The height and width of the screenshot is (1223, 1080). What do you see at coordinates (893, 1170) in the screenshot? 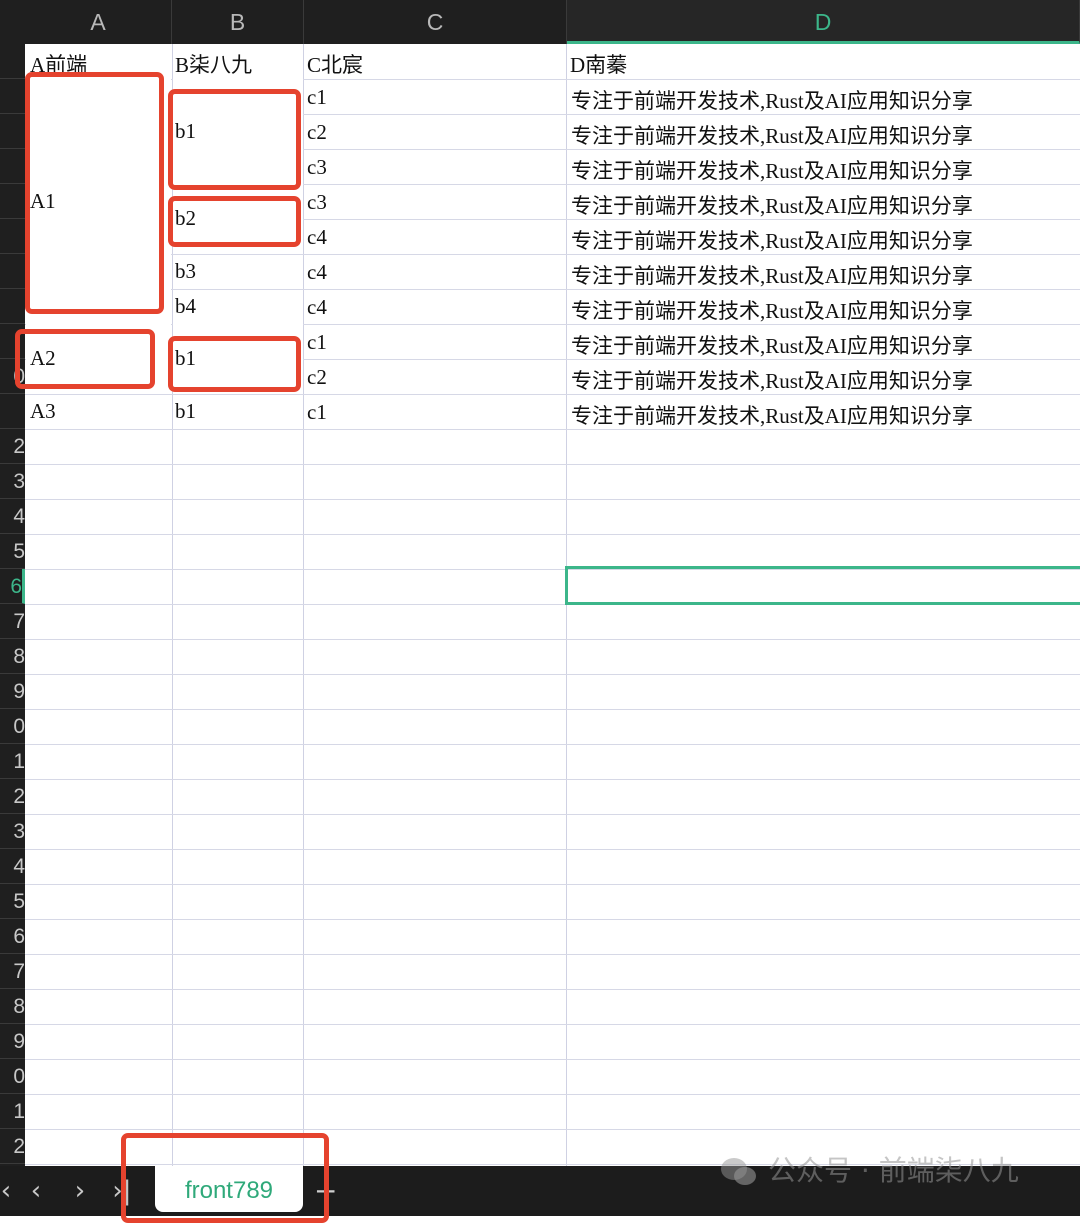
I see `watermark-text: 公众号 · 前端柒八九` at bounding box center [893, 1170].